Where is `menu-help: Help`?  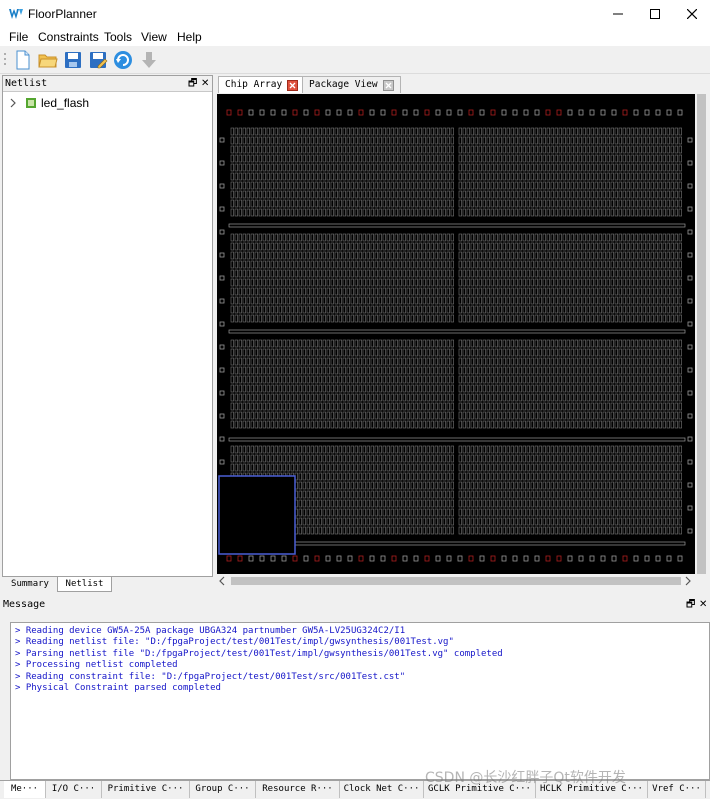 menu-help: Help is located at coordinates (189, 37).